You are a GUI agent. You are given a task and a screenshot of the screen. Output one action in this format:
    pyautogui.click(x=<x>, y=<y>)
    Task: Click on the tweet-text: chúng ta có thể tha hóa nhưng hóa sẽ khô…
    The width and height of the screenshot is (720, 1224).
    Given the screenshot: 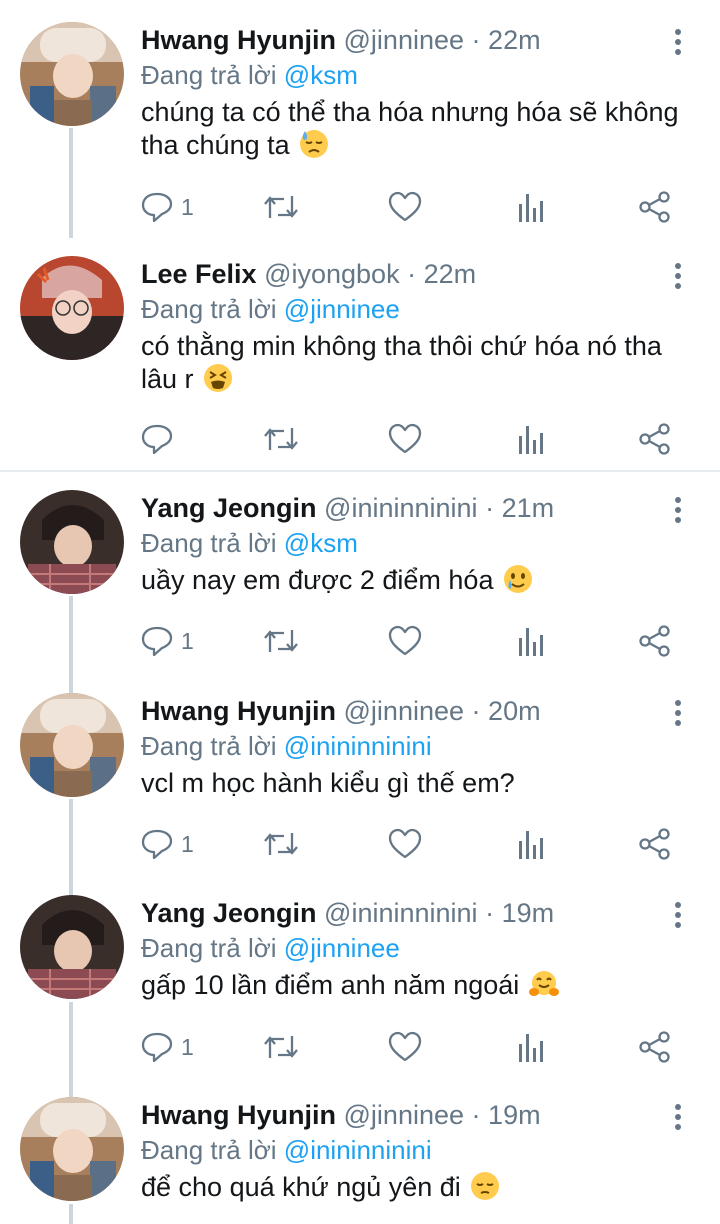 What is the action you would take?
    pyautogui.click(x=411, y=129)
    